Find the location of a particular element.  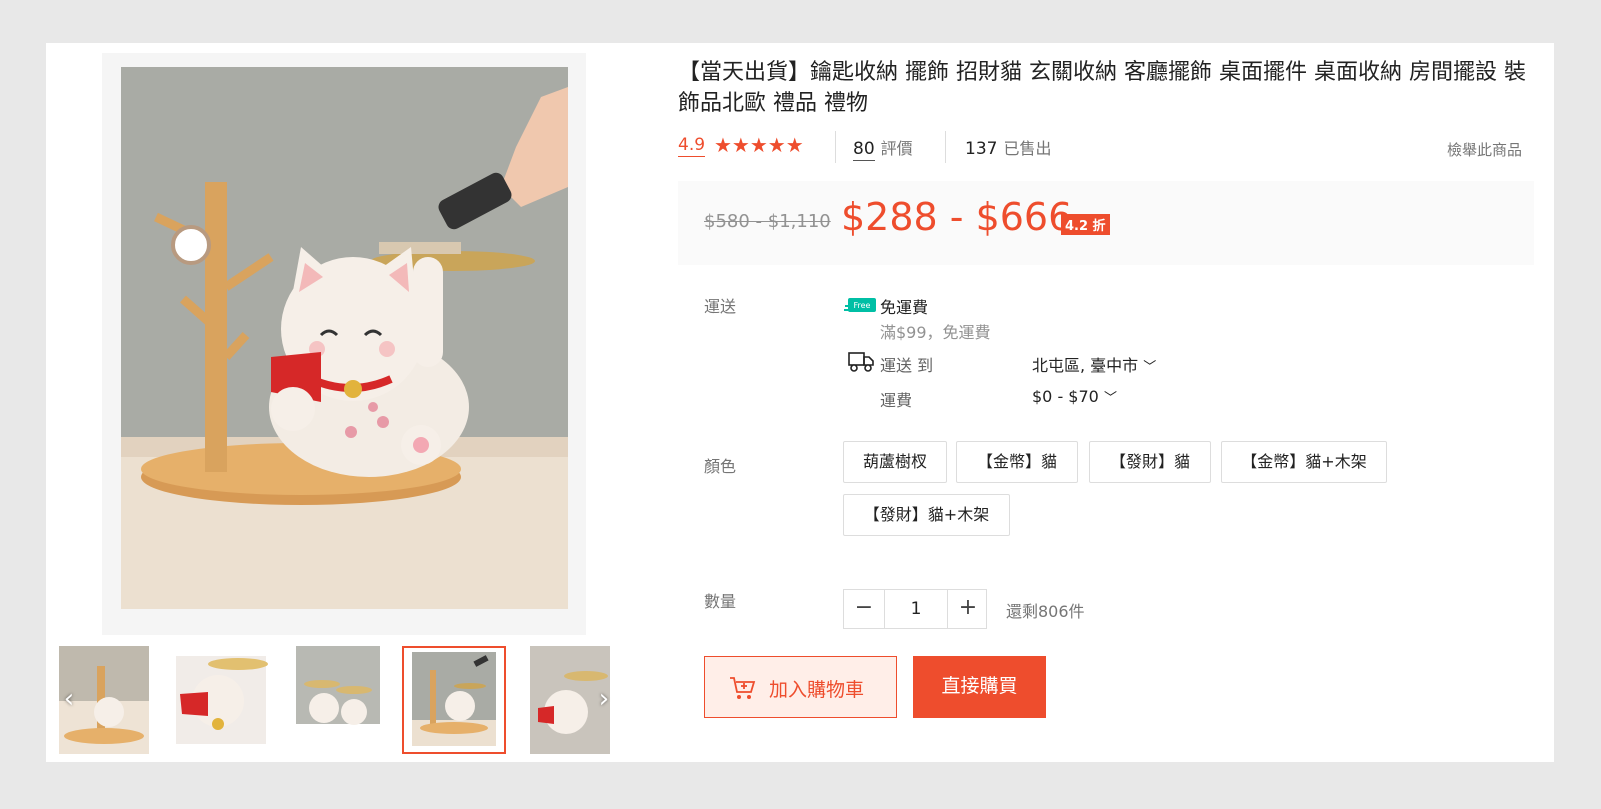

rating-value: 4.9 is located at coordinates (692, 146).